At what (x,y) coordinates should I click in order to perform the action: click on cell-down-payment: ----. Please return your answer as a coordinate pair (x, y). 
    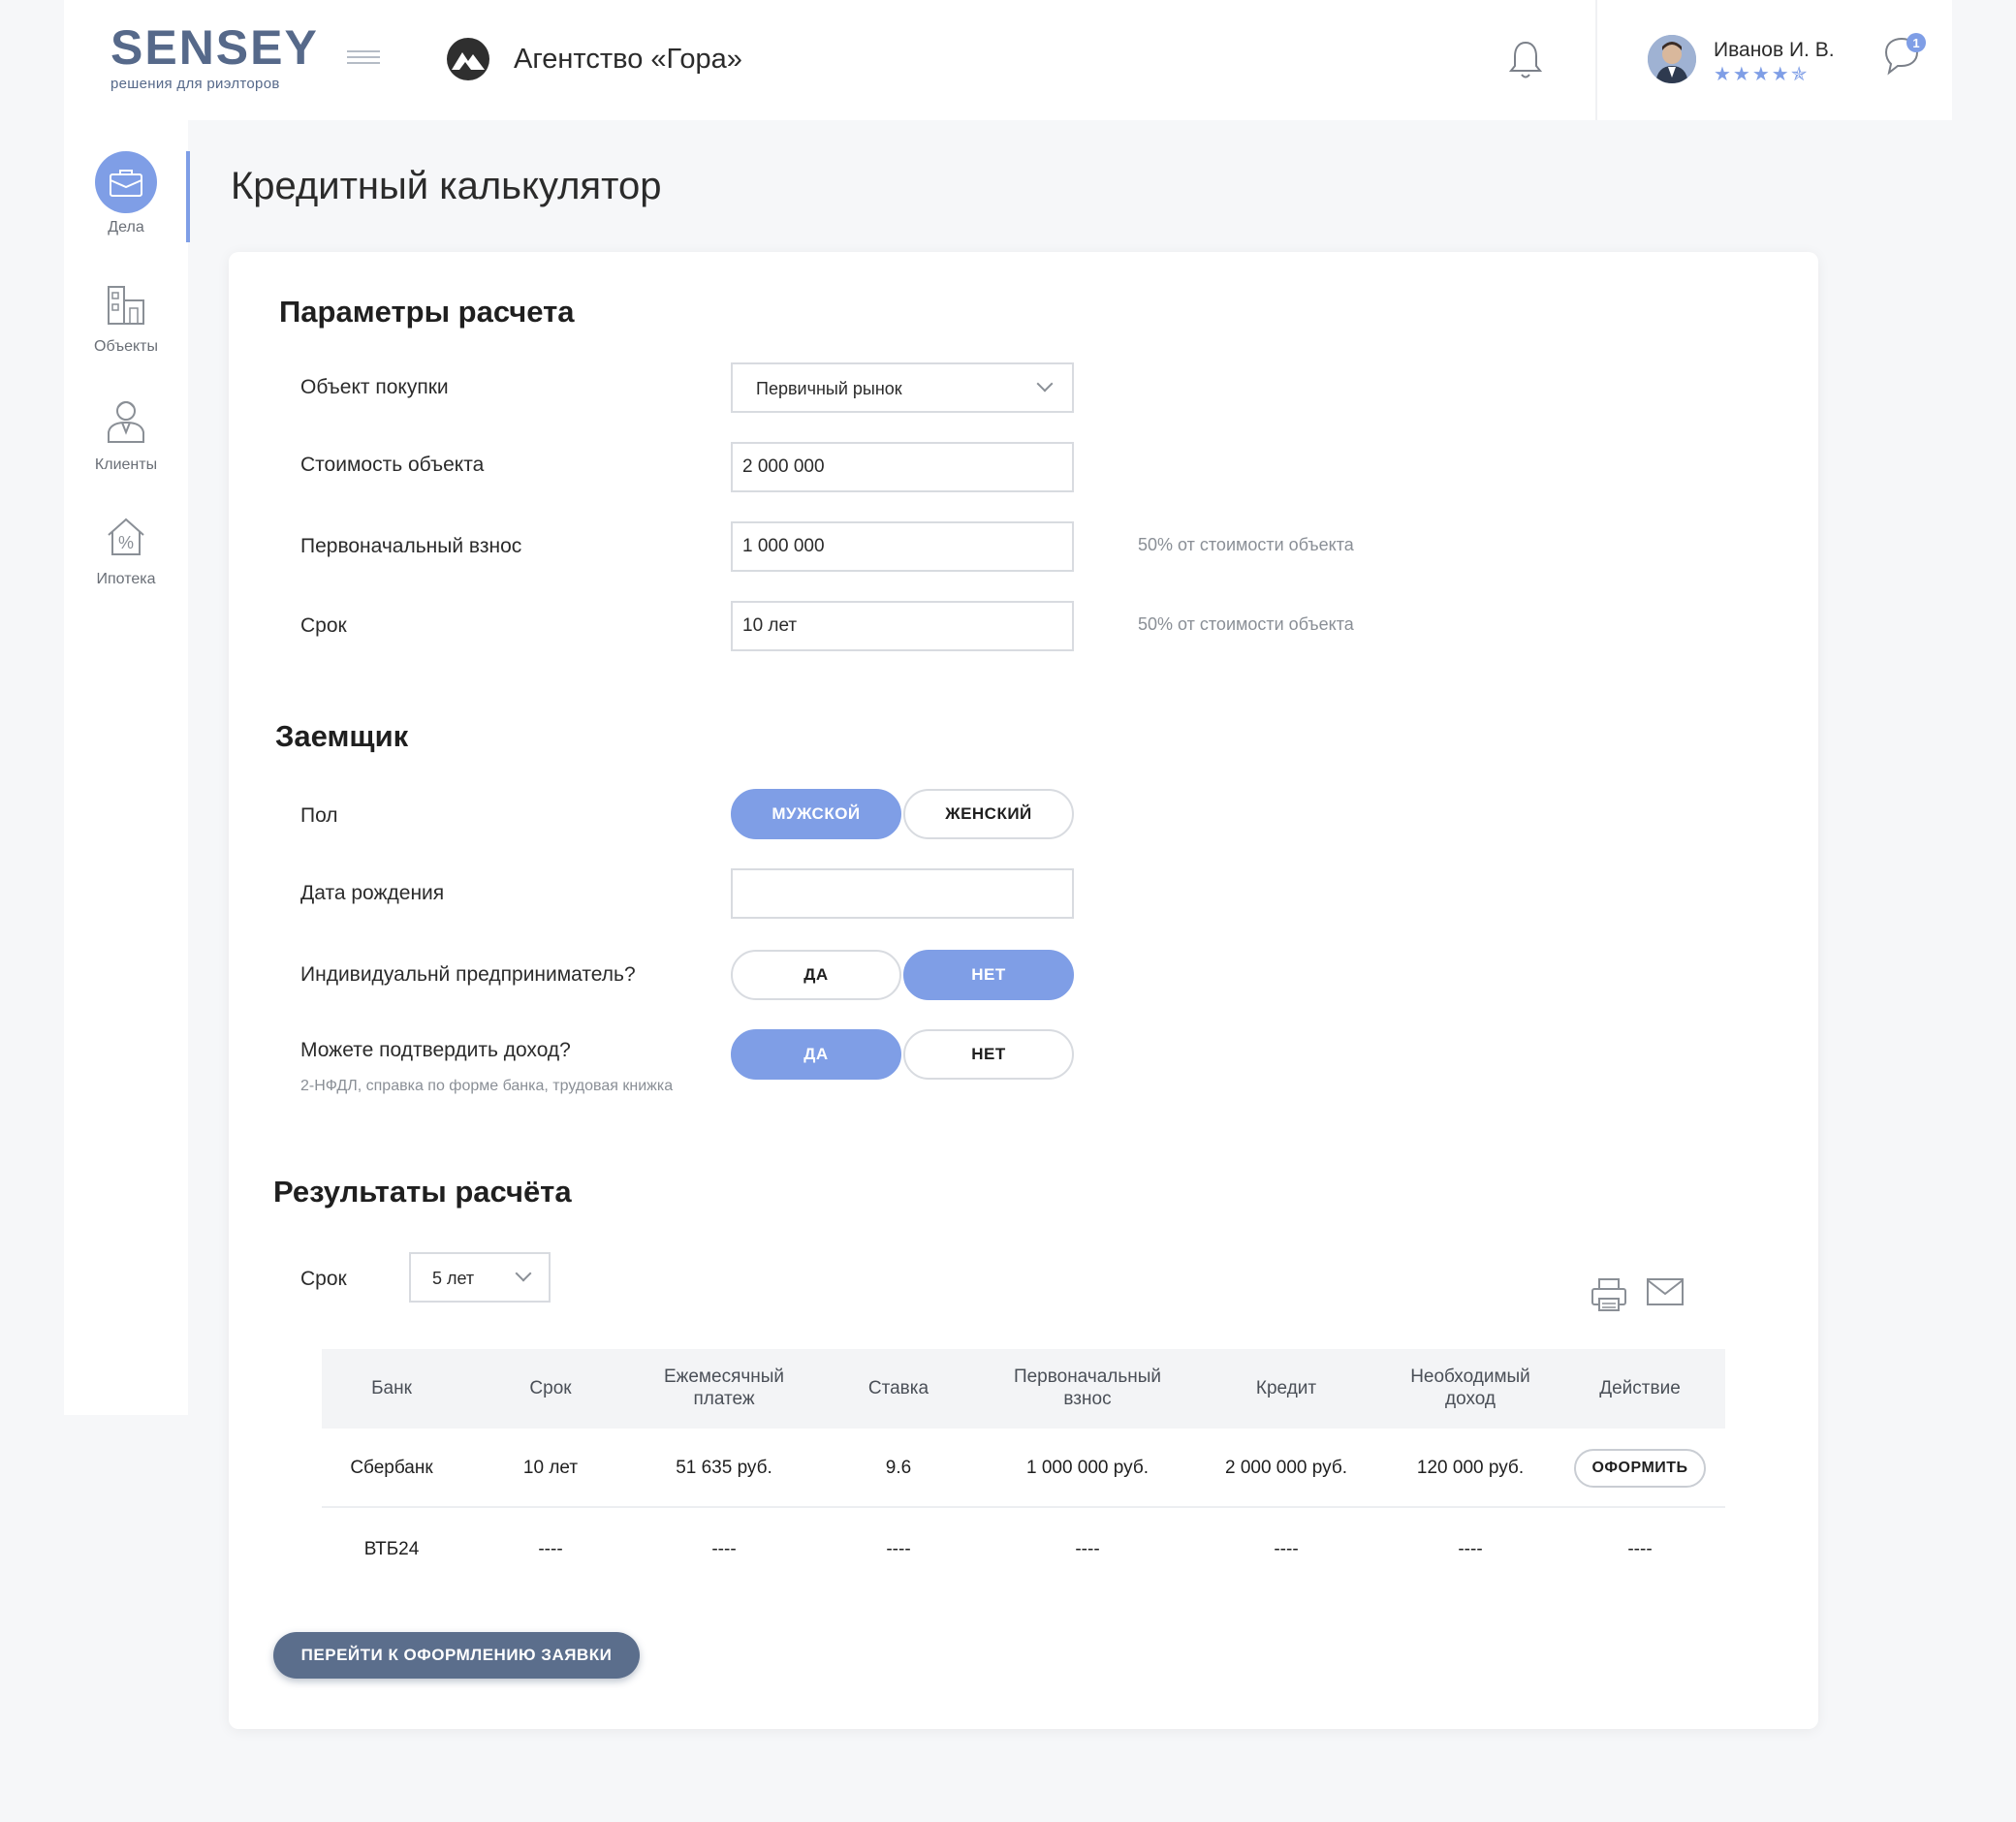
    Looking at the image, I should click on (1087, 1548).